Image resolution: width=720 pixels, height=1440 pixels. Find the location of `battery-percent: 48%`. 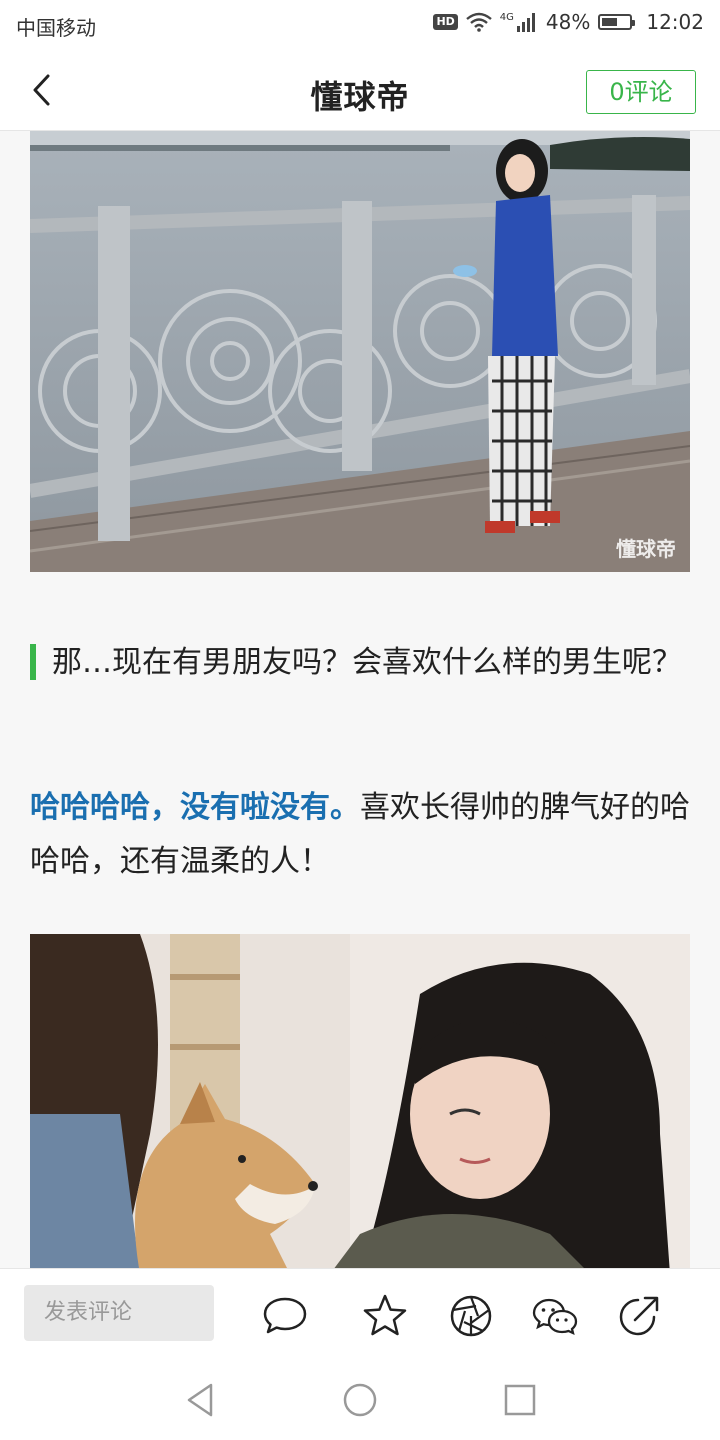

battery-percent: 48% is located at coordinates (568, 22).